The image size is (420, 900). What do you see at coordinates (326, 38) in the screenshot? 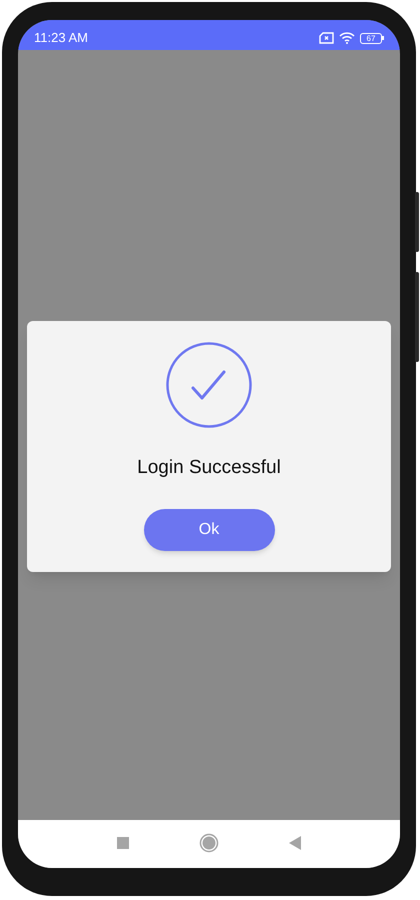
I see `sim-card-icon` at bounding box center [326, 38].